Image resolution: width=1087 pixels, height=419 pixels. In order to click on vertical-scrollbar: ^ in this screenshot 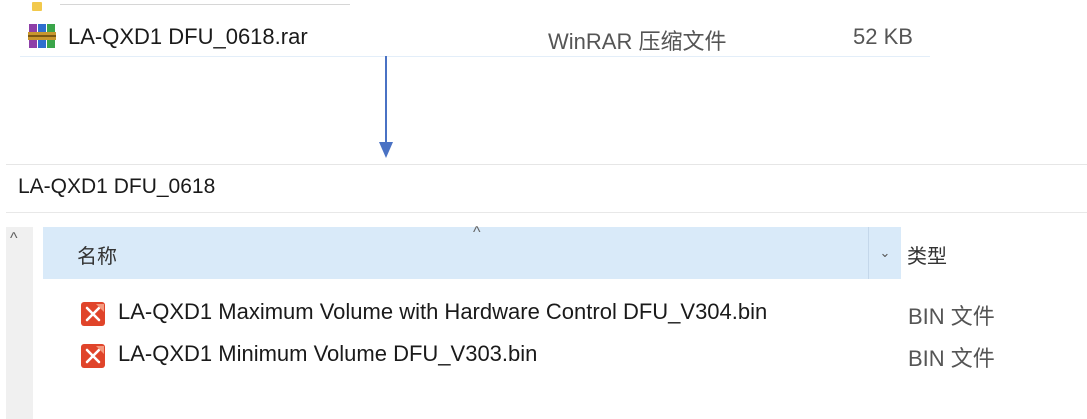, I will do `click(19, 323)`.